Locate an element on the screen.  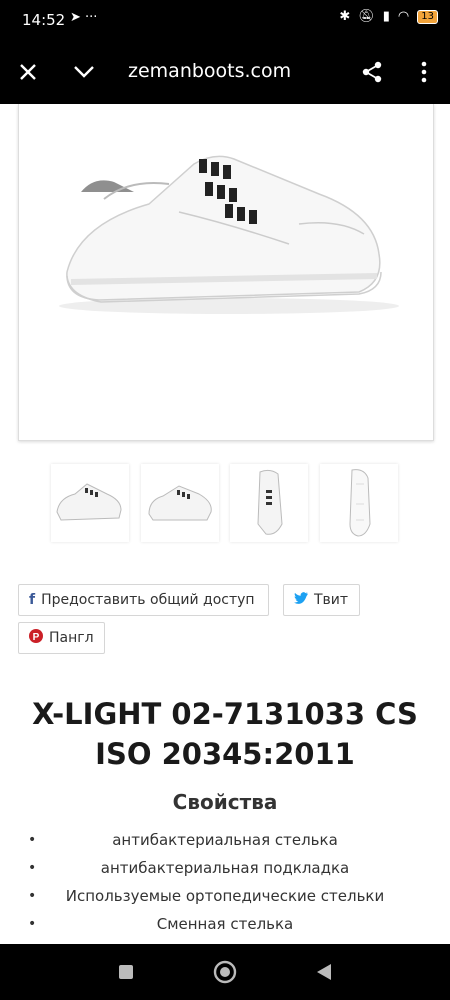
pinterest-share-button: P Пангл is located at coordinates (61, 638).